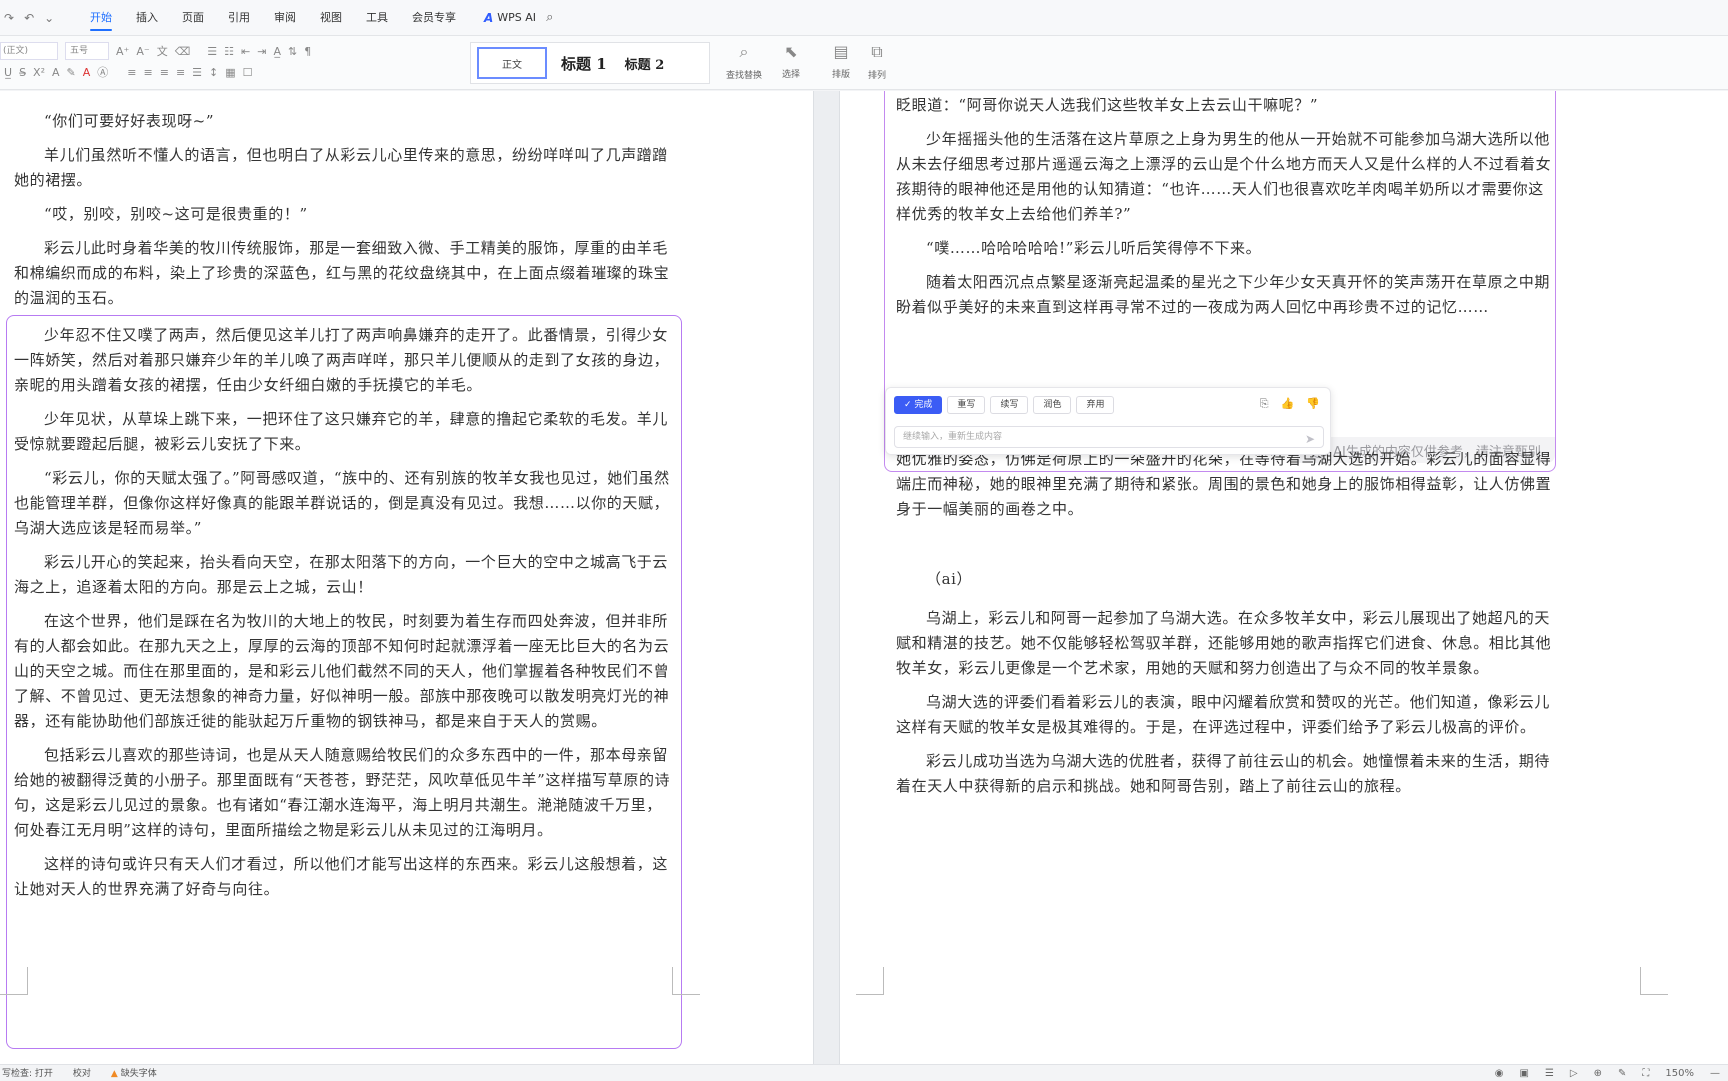 This screenshot has width=1728, height=1081. Describe the element at coordinates (131, 72) in the screenshot. I see `align-left-icon: ≡` at that location.